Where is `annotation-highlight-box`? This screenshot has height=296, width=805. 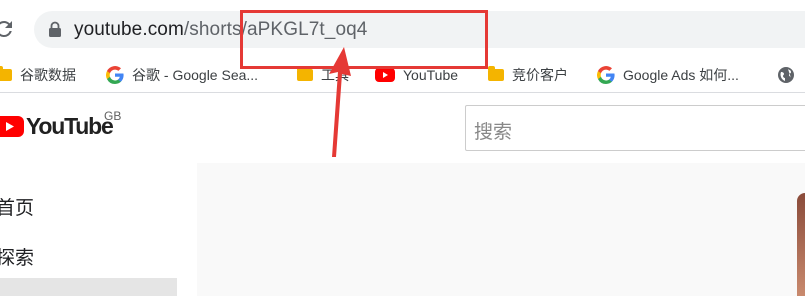
annotation-highlight-box is located at coordinates (364, 39).